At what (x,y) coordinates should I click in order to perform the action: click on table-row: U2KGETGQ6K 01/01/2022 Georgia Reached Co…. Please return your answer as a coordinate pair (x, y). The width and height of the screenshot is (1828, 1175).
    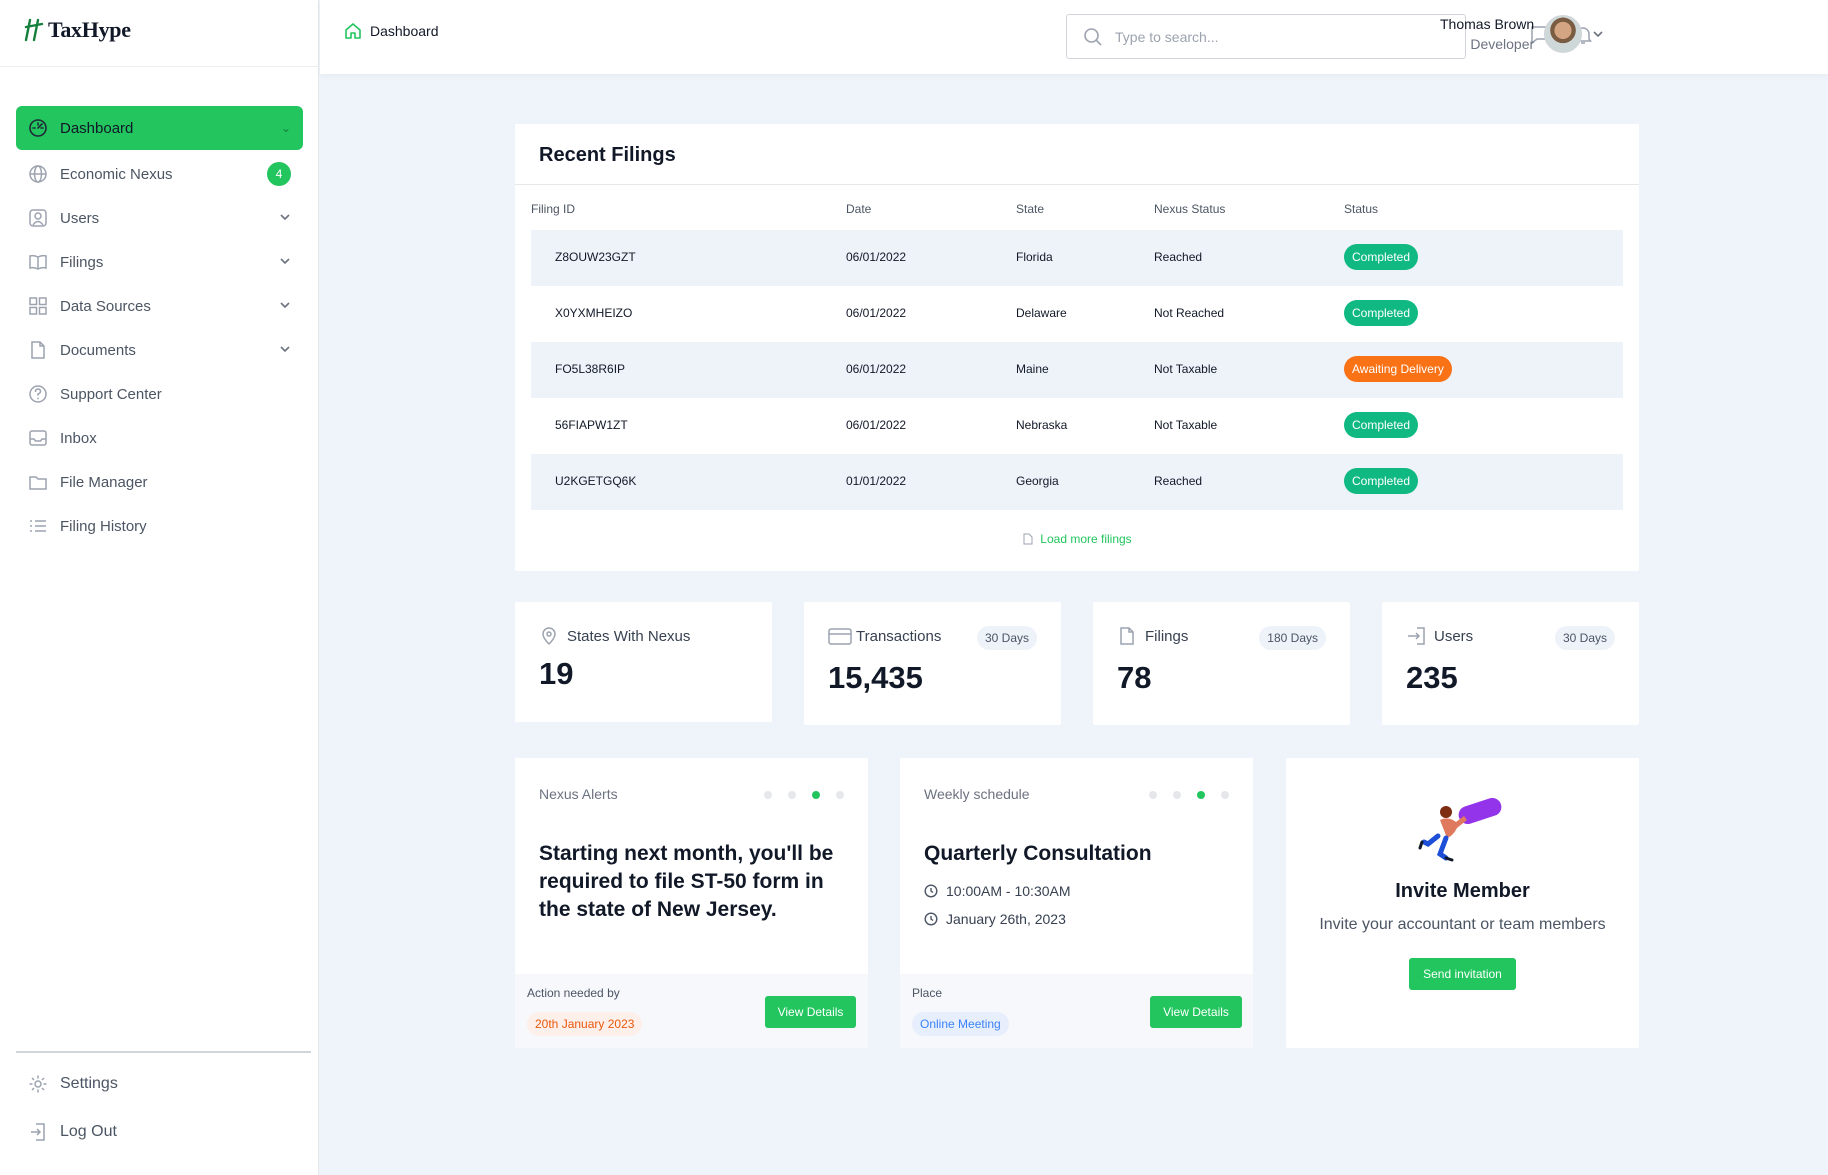
    Looking at the image, I should click on (1077, 482).